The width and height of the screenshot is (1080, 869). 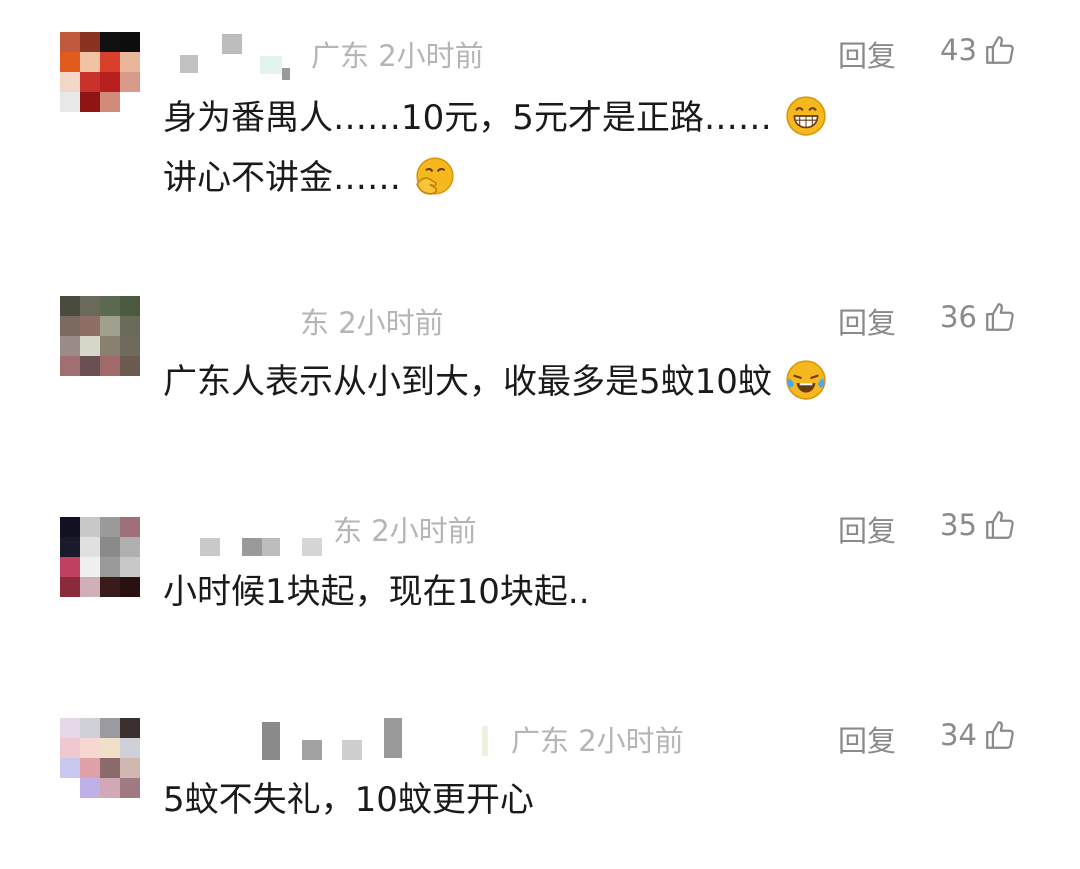 I want to click on like-button: 35, so click(x=978, y=525).